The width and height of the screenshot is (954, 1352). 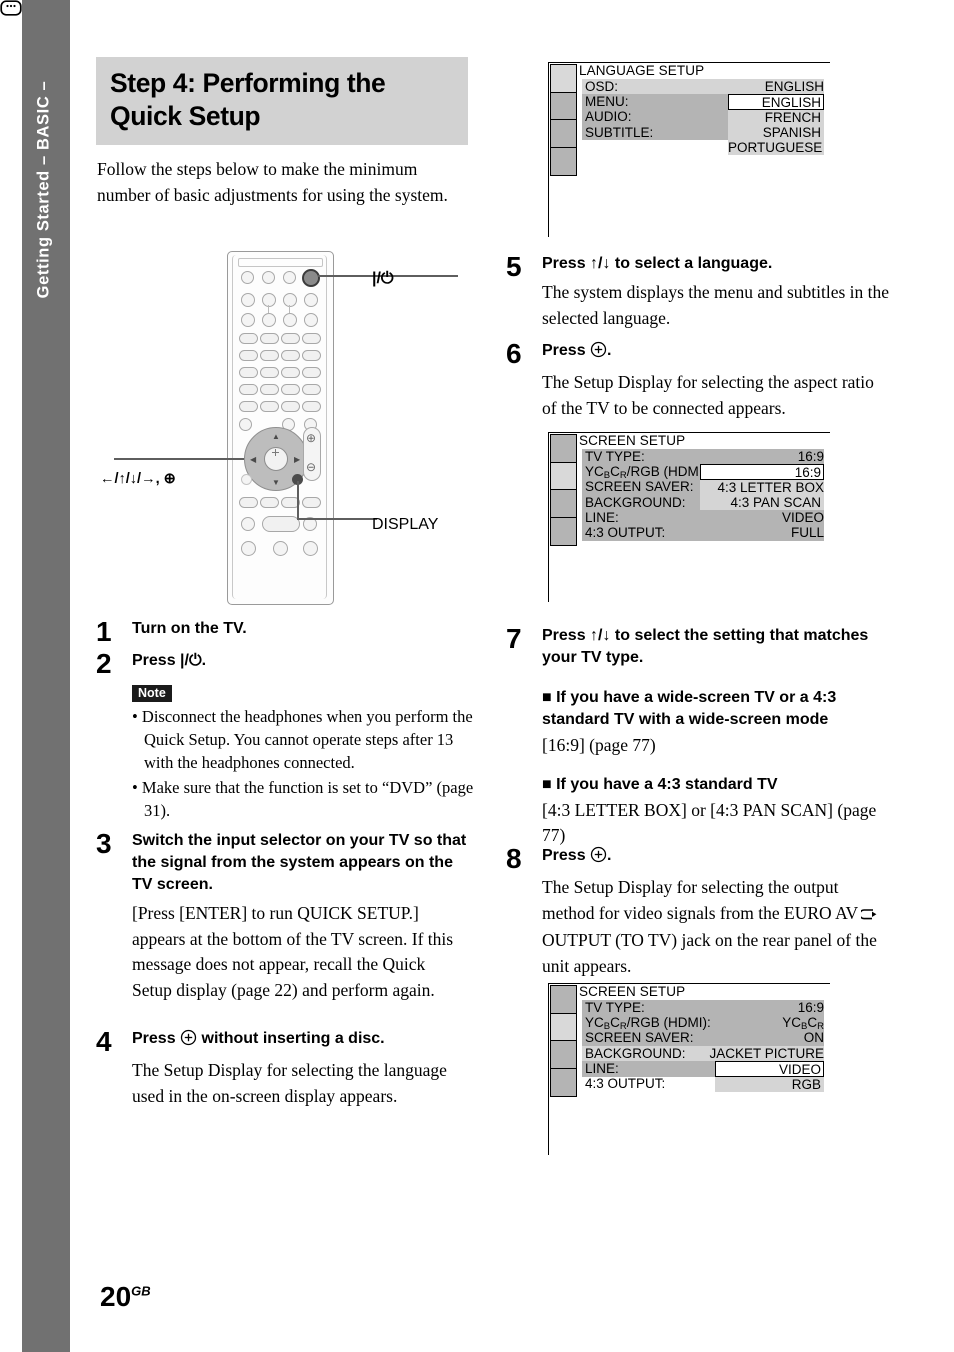 I want to click on osd-row-value: FULL, so click(x=807, y=532).